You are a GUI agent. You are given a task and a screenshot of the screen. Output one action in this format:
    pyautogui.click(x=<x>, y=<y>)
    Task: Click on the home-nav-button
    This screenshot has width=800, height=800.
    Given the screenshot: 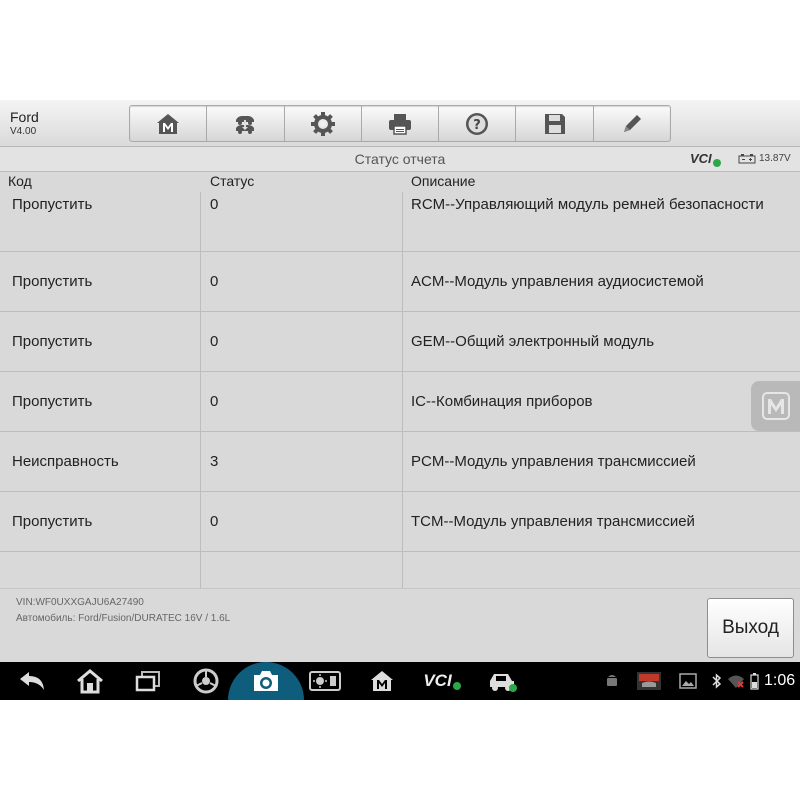 What is the action you would take?
    pyautogui.click(x=90, y=681)
    